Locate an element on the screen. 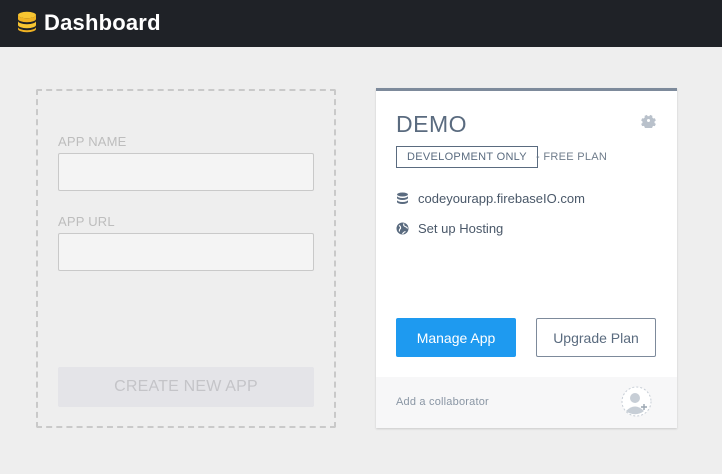 The image size is (722, 474). app-name-input is located at coordinates (186, 172).